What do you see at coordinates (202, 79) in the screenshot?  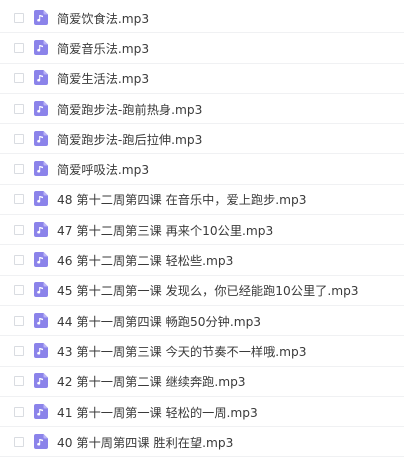 I see `file-row: 简爱生活法.mp3` at bounding box center [202, 79].